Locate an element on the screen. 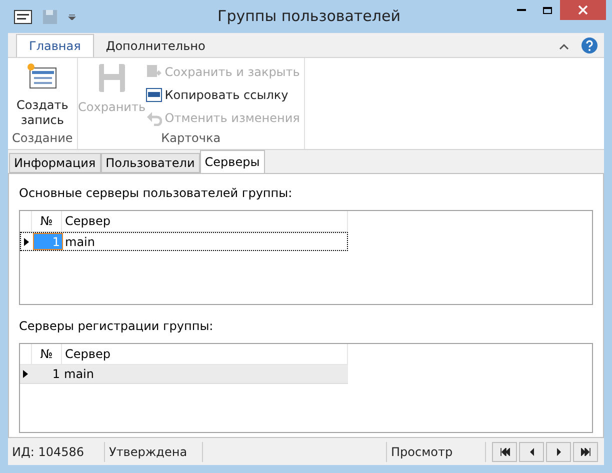 The height and width of the screenshot is (473, 612). undo-icon is located at coordinates (154, 118).